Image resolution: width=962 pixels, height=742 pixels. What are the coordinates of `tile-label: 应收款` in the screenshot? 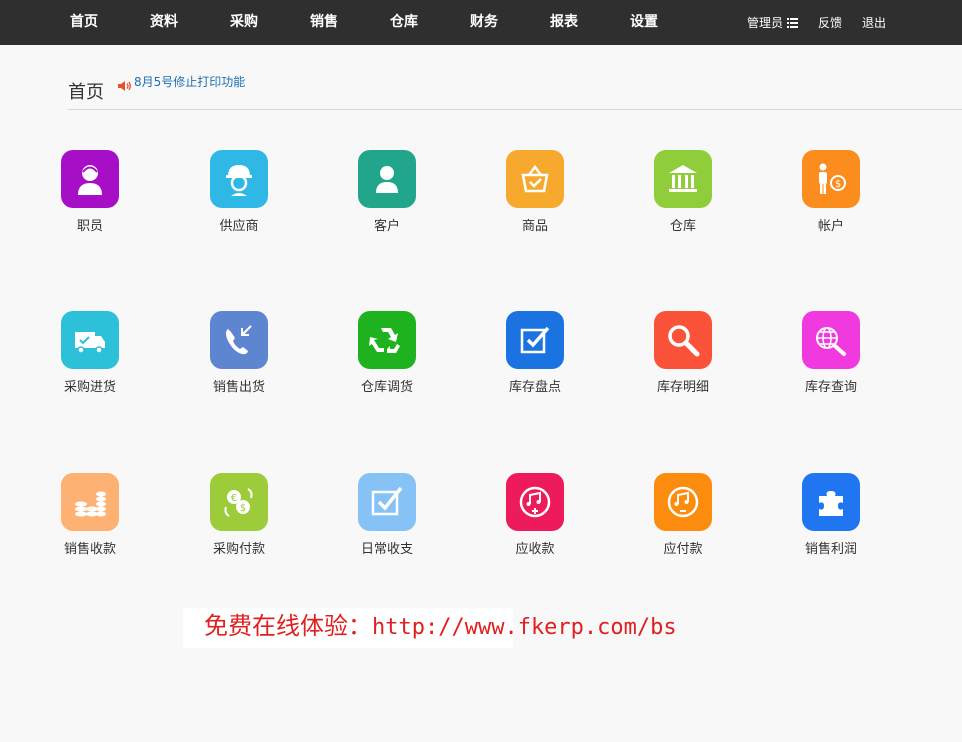 It's located at (535, 549).